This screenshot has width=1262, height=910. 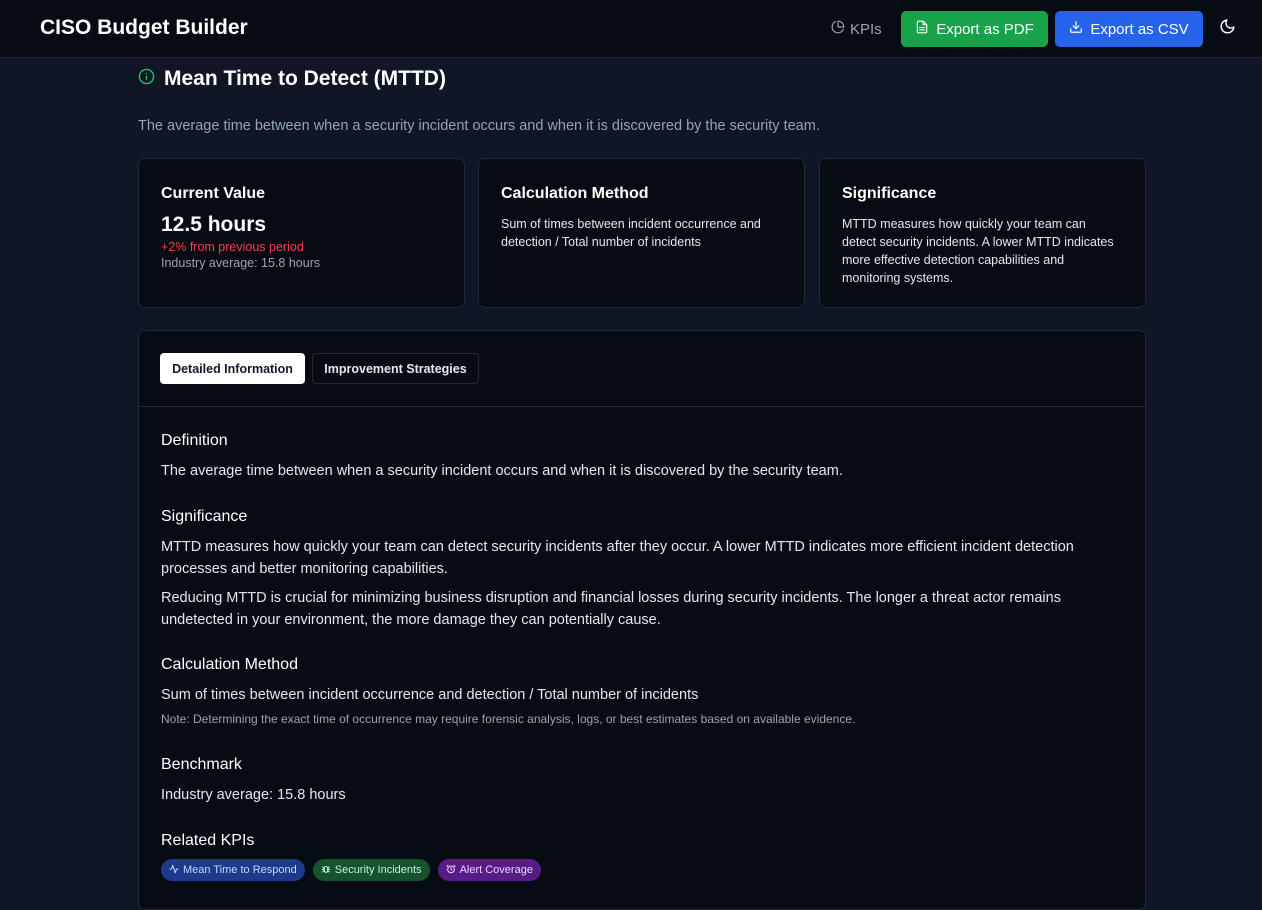 I want to click on activity-icon, so click(x=174, y=870).